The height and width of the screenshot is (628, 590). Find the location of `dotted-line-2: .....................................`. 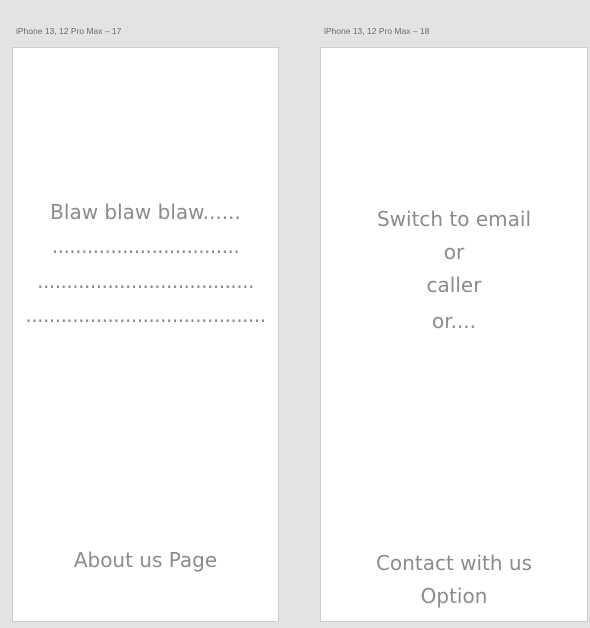

dotted-line-2: ..................................... is located at coordinates (145, 281).